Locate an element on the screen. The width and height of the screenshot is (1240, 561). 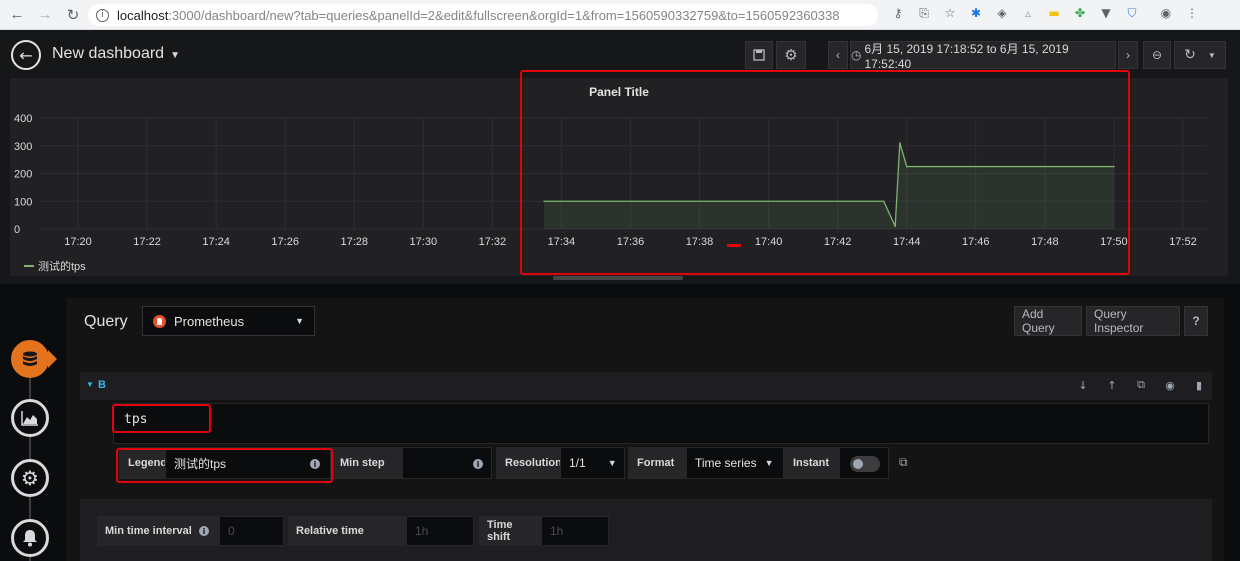
min-time-interval-label: Min time interval i is located at coordinates (158, 531).